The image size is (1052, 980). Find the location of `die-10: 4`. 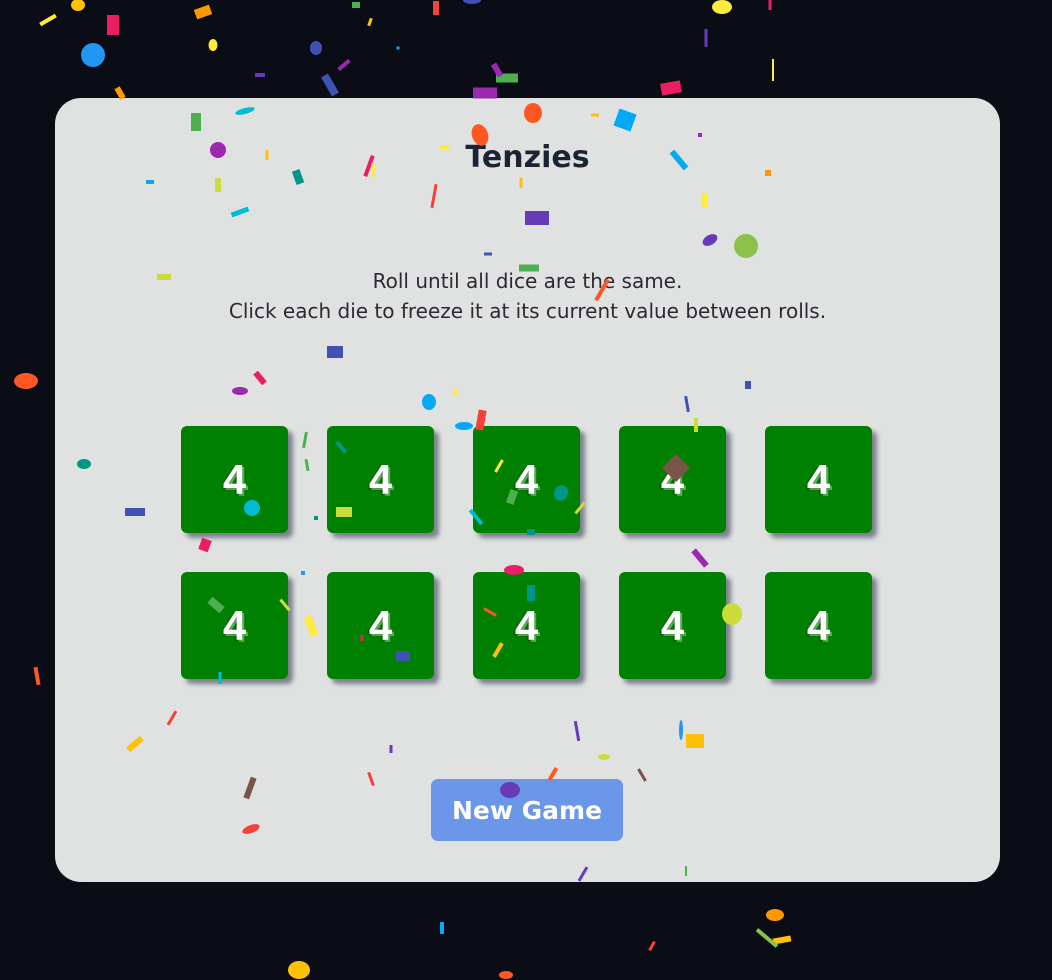

die-10: 4 is located at coordinates (818, 625).